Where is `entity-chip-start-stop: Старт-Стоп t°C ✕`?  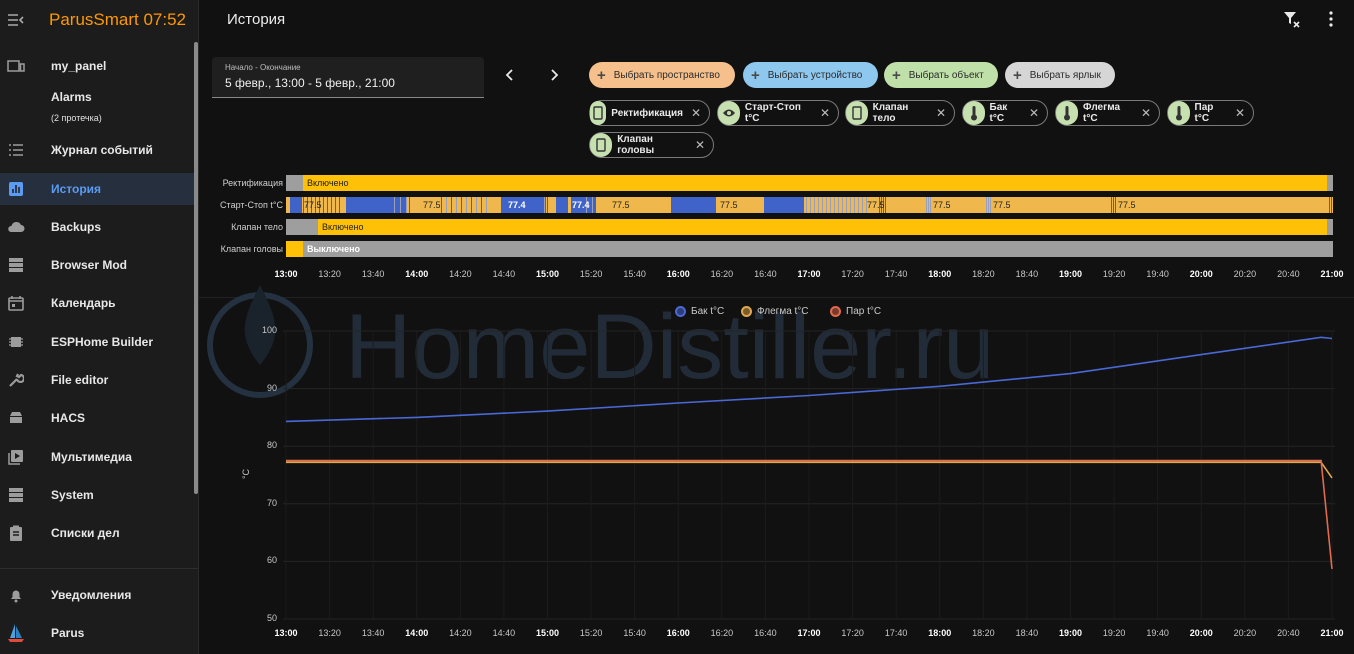
entity-chip-start-stop: Старт-Стоп t°C ✕ is located at coordinates (778, 113).